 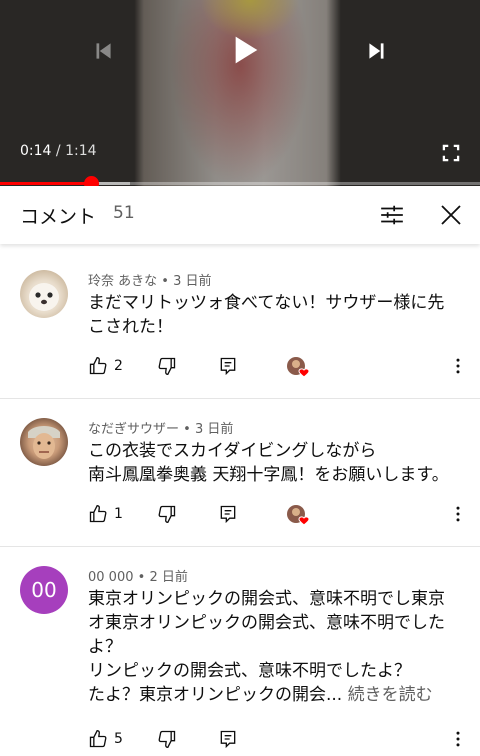 I want to click on previous-button, so click(x=103, y=51).